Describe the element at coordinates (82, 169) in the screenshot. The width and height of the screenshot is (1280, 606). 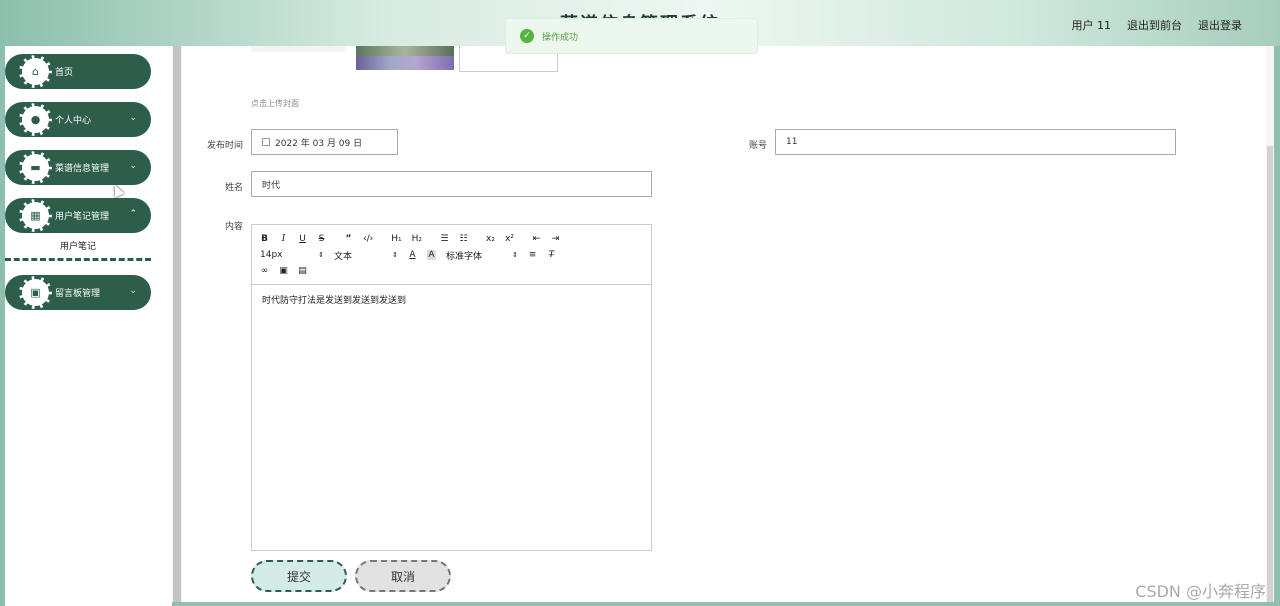
I see `sidebar-item-label: 菜谱信息管理` at that location.